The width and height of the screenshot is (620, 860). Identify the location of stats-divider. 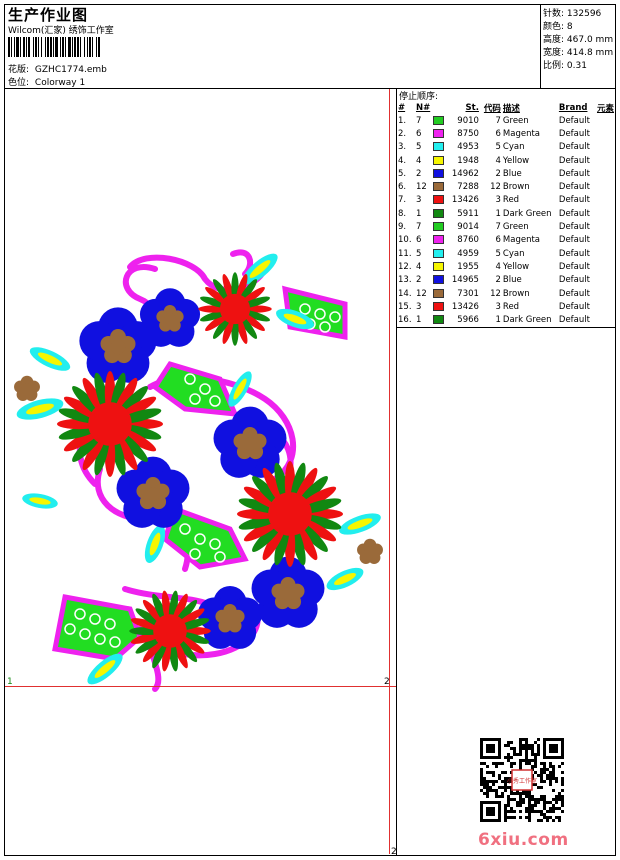
(540, 46).